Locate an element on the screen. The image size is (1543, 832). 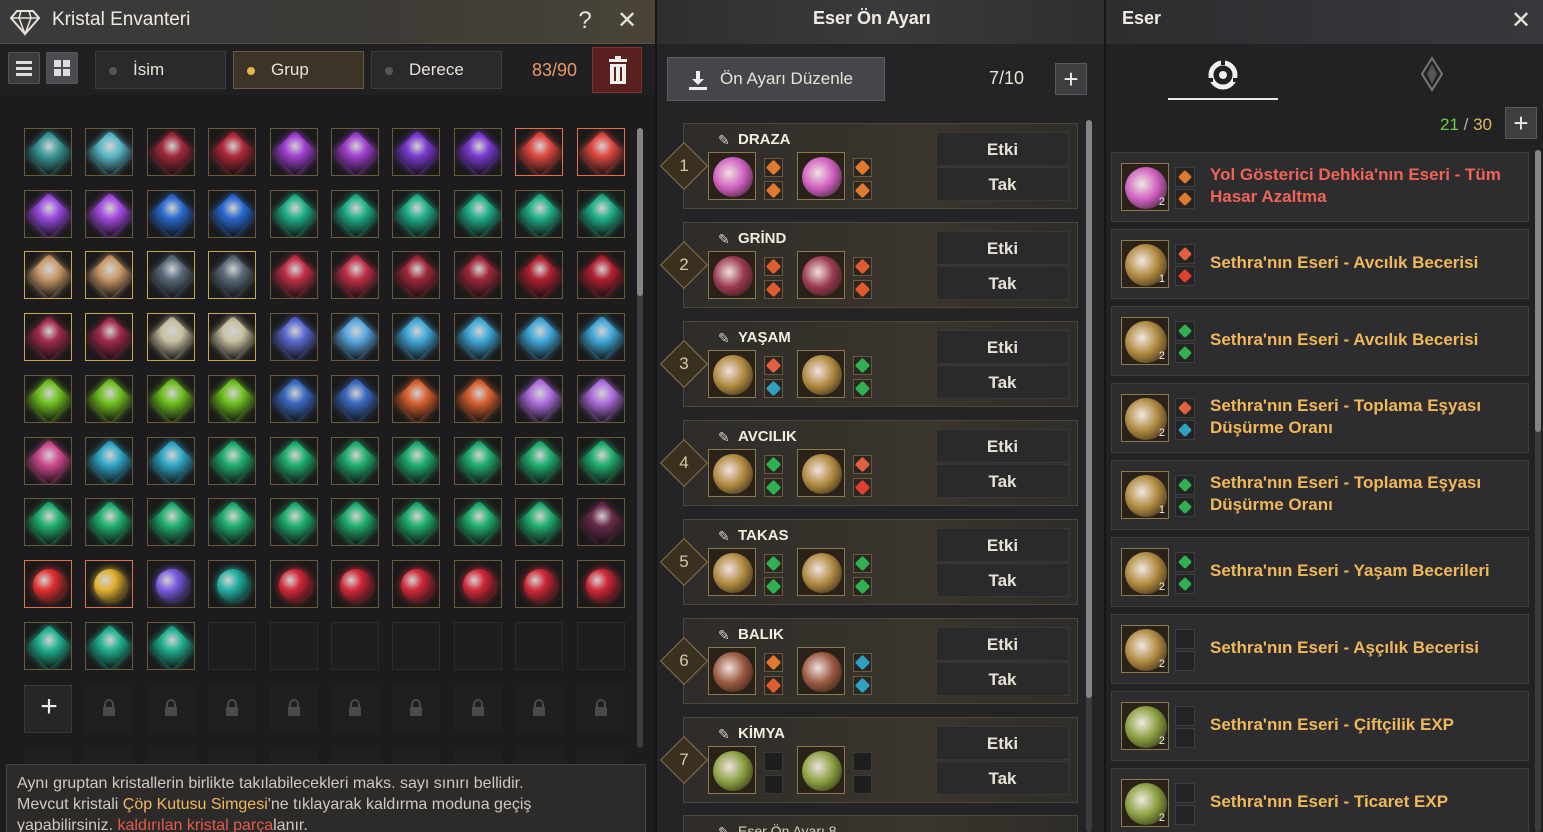
close-button: ✕ is located at coordinates (627, 21).